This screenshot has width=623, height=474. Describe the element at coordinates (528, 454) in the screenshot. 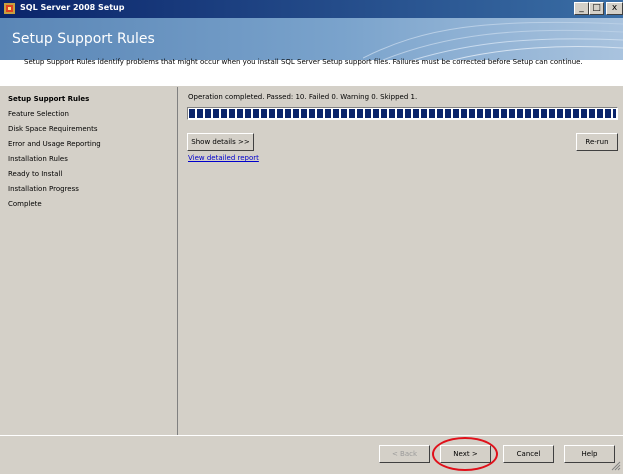

I see `cancel-button: Cancel` at that location.